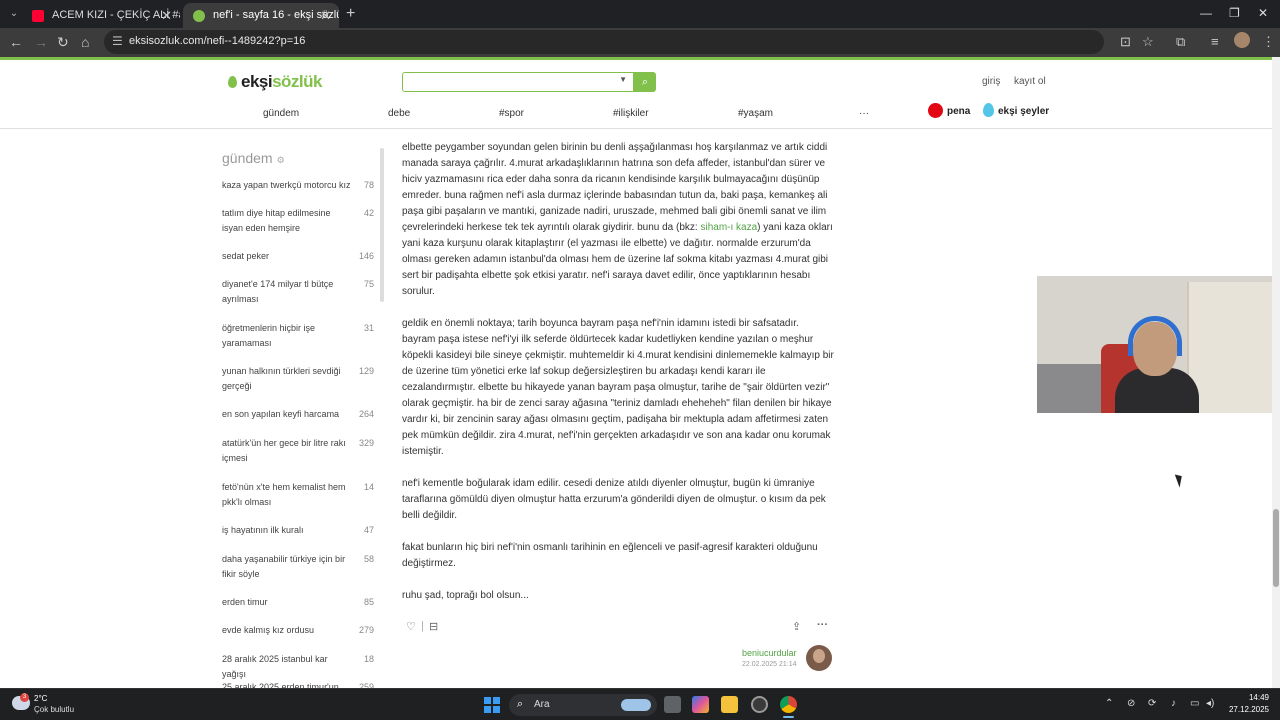  Describe the element at coordinates (769, 664) in the screenshot. I see `entry-date: 22.02.2025 21:14` at that location.